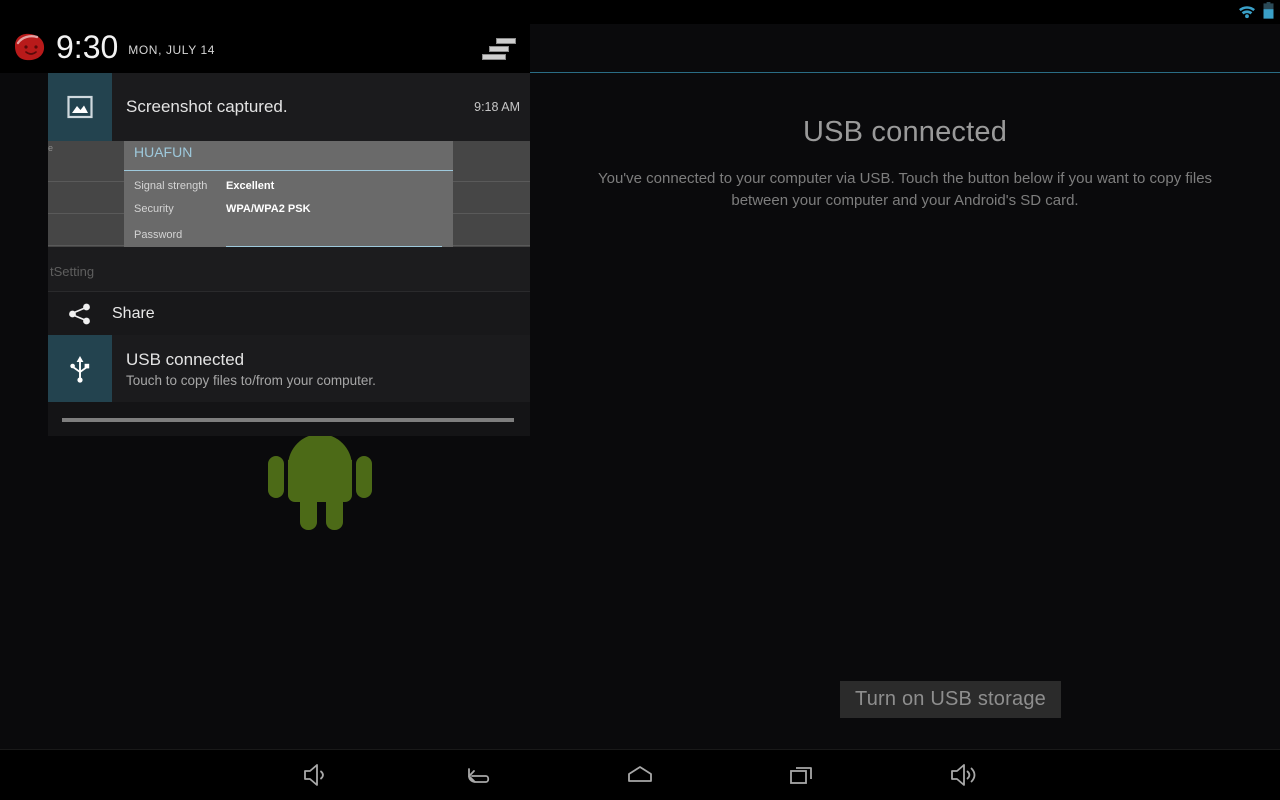 This screenshot has width=1280, height=800. What do you see at coordinates (950, 699) in the screenshot?
I see `turn-on-usb-storage-button: Turn on USB storage` at bounding box center [950, 699].